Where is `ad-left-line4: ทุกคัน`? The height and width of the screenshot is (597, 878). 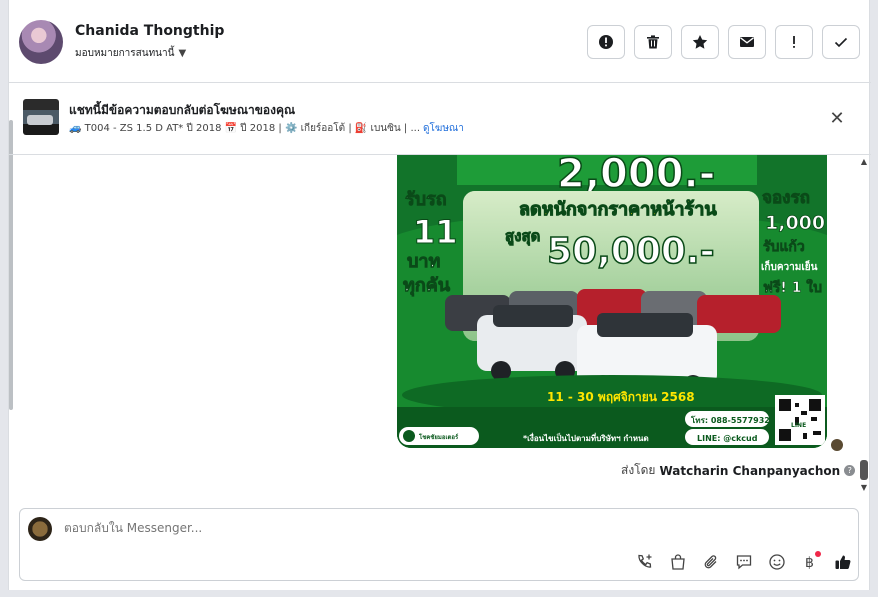
ad-left-line4: ทุกคัน is located at coordinates (427, 286).